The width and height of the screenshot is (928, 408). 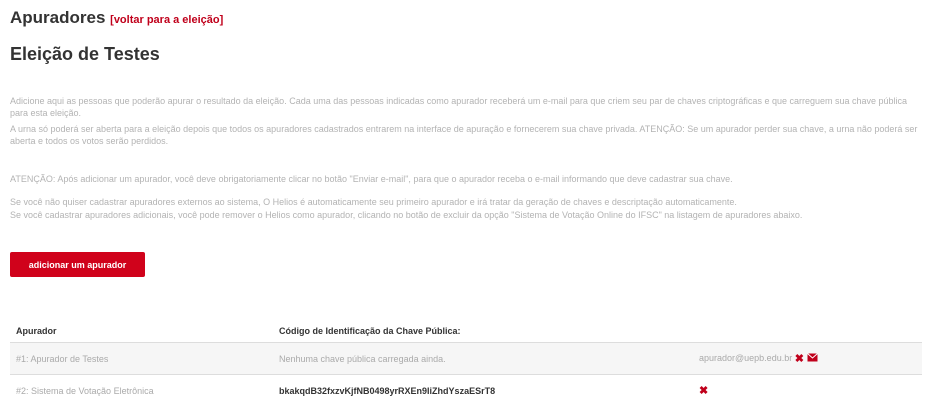 I want to click on column-header-actions, so click(x=807, y=331).